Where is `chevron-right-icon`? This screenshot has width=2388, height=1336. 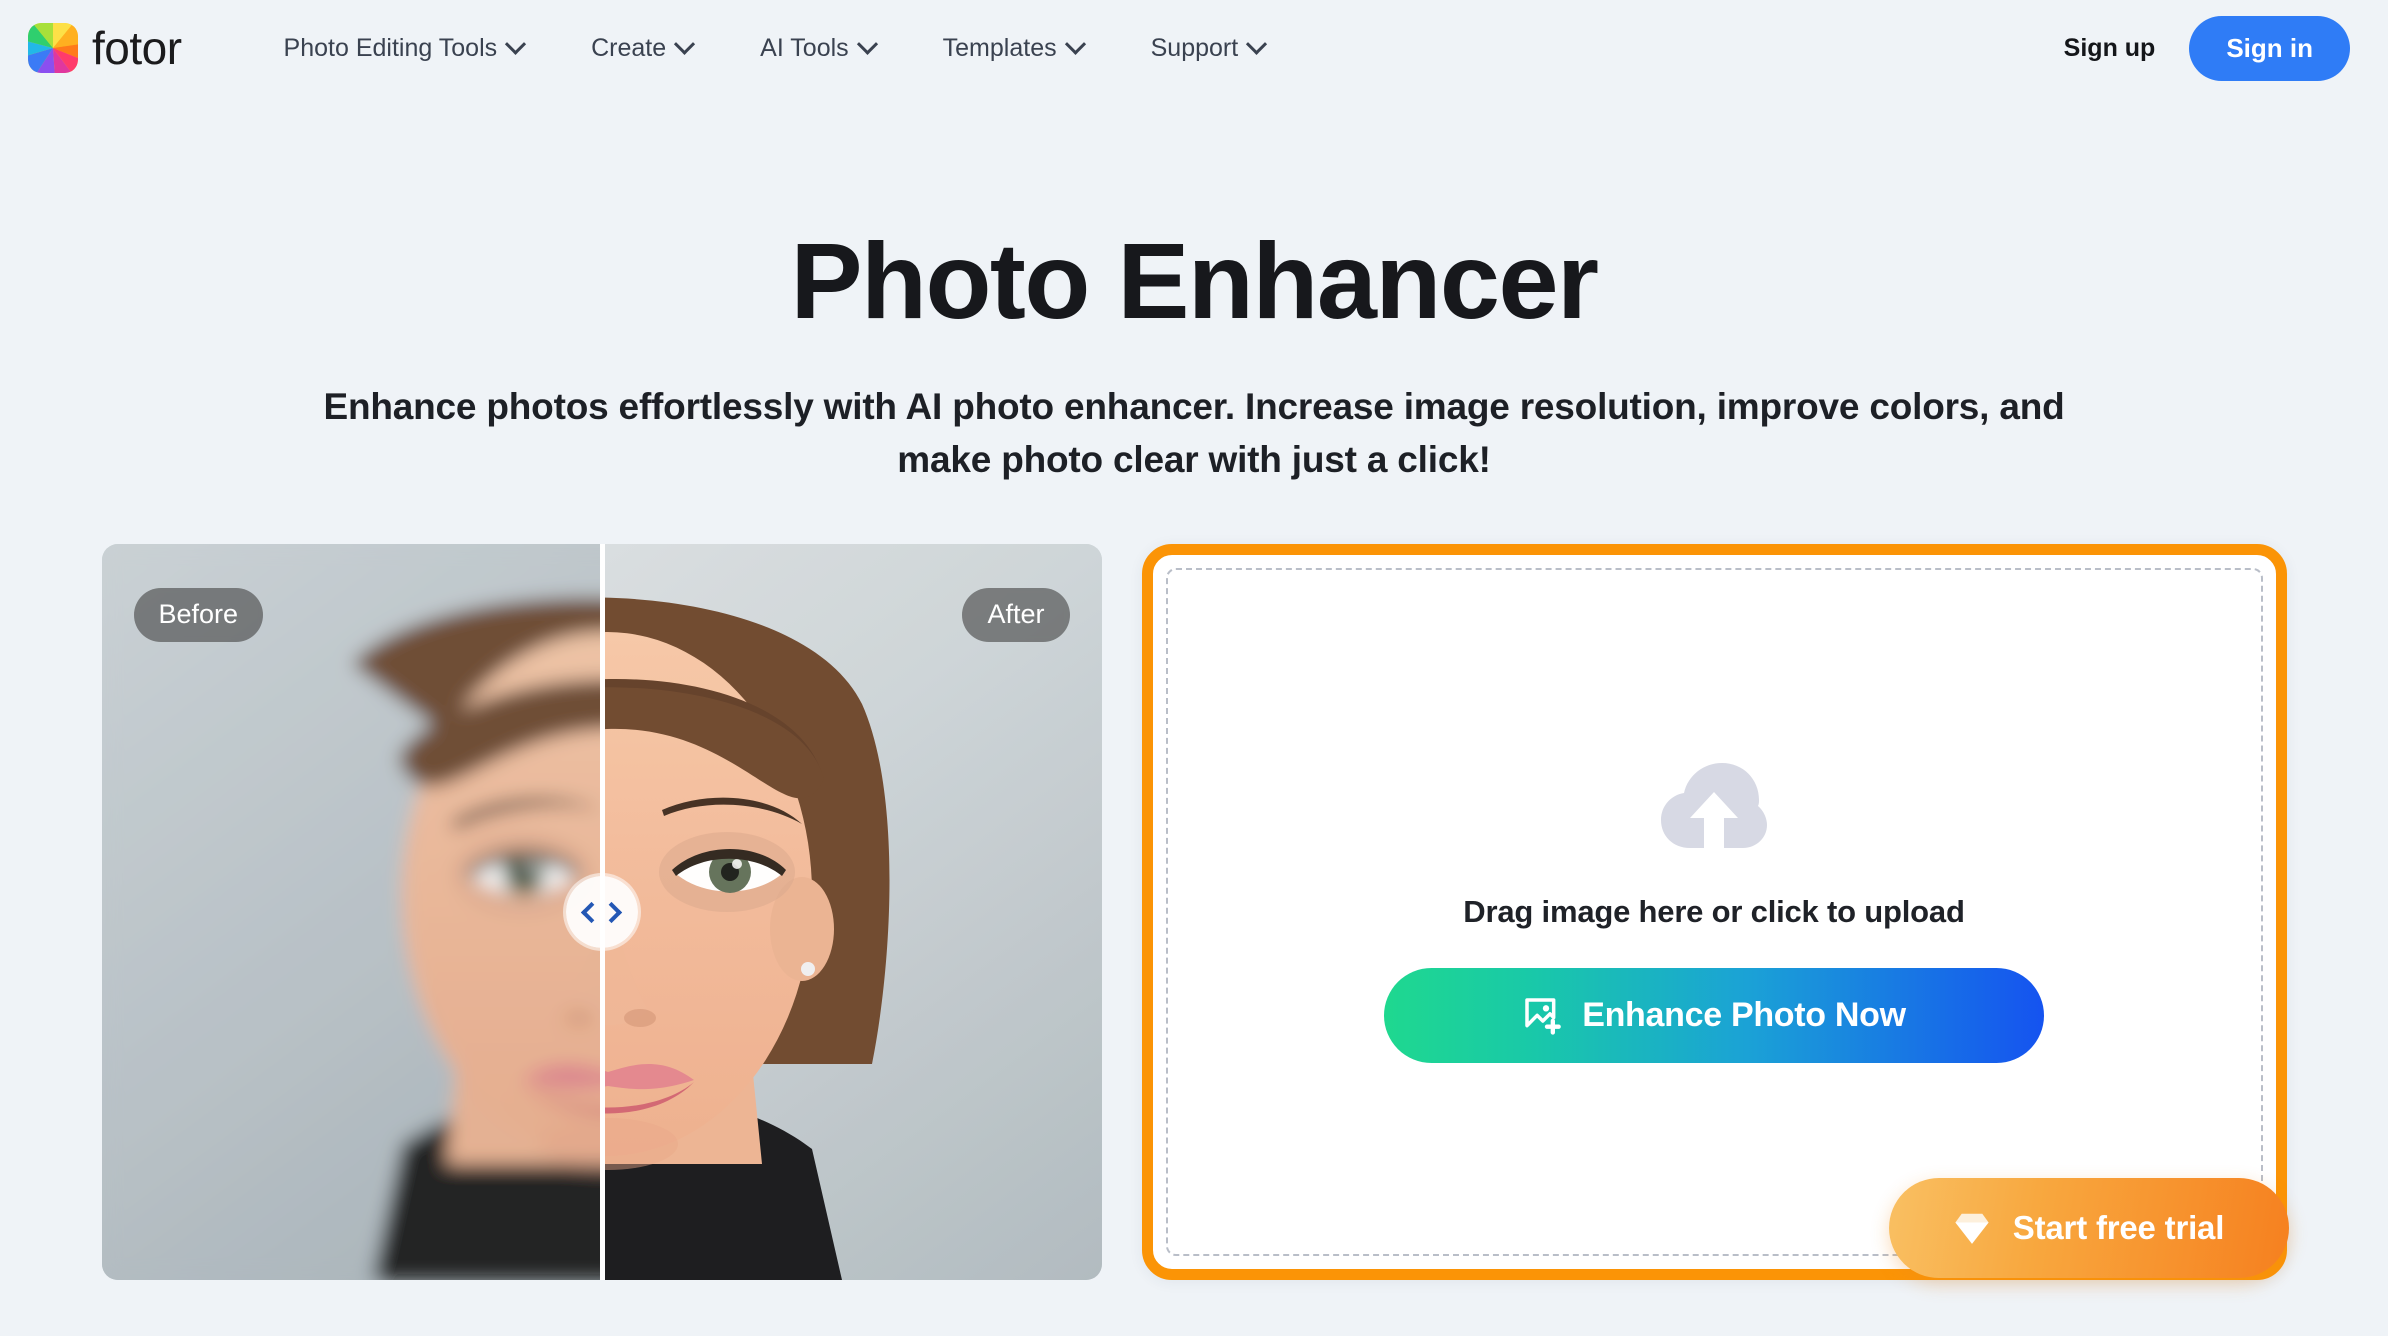 chevron-right-icon is located at coordinates (611, 912).